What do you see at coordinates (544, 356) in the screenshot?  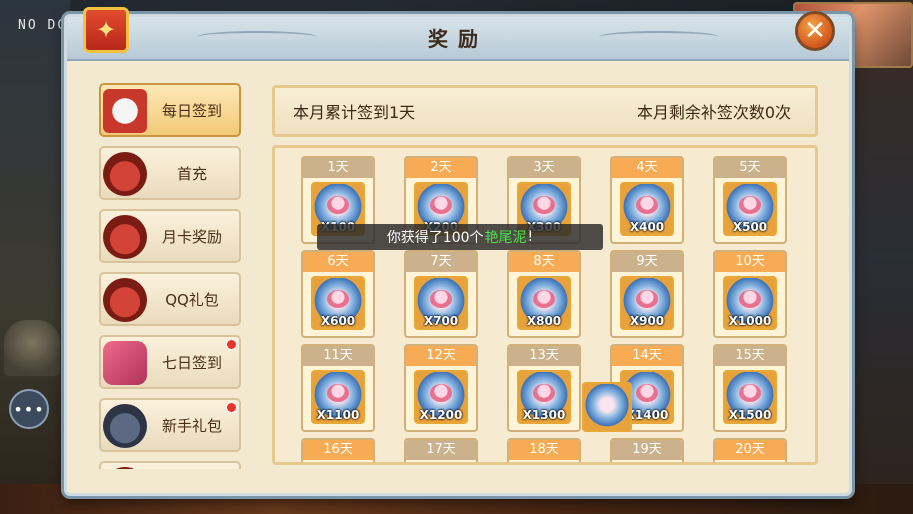 I see `reward-day-label: 13天` at bounding box center [544, 356].